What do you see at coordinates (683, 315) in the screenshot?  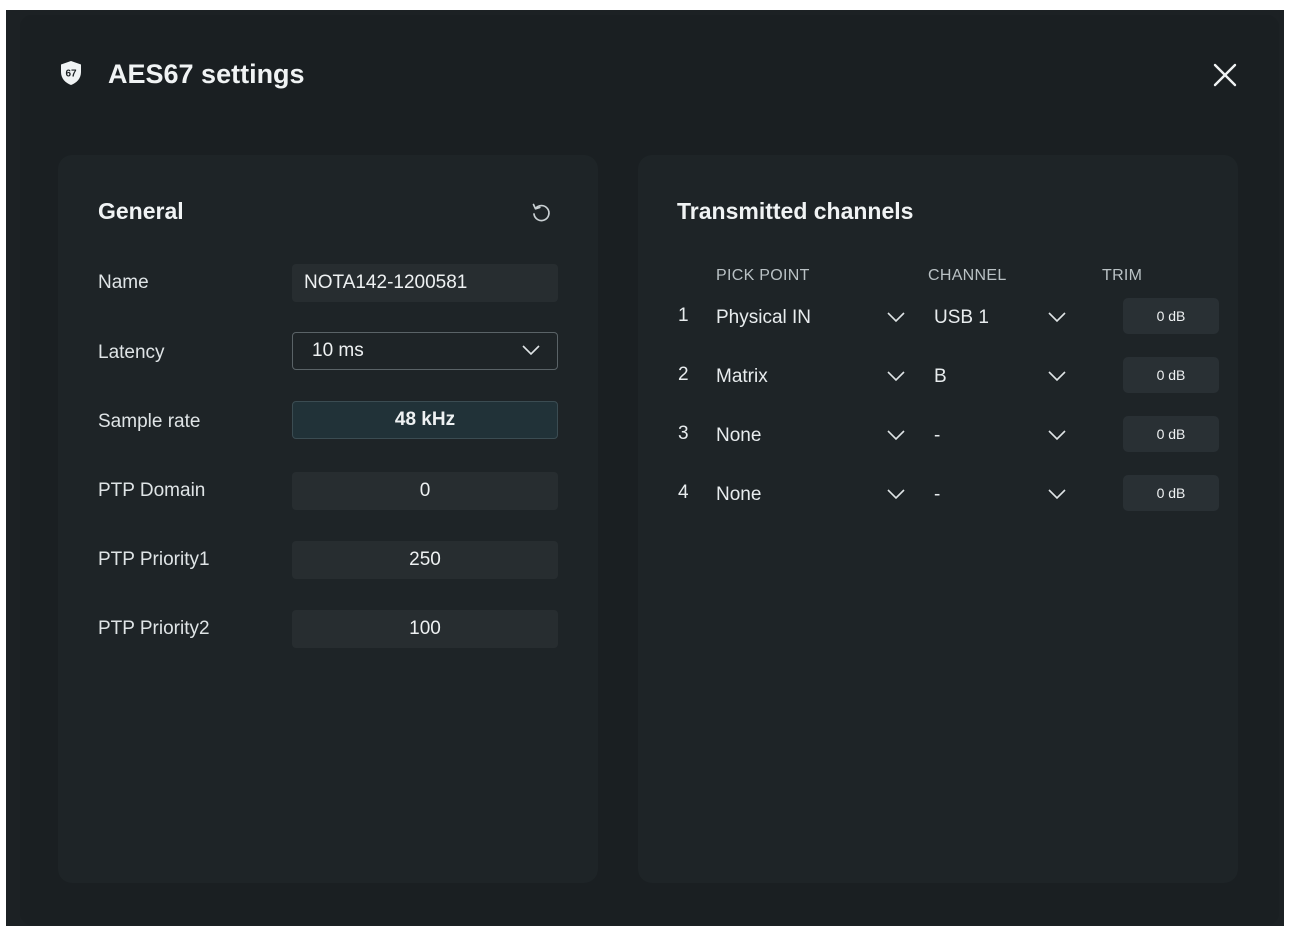 I see `channel-row-number: 1` at bounding box center [683, 315].